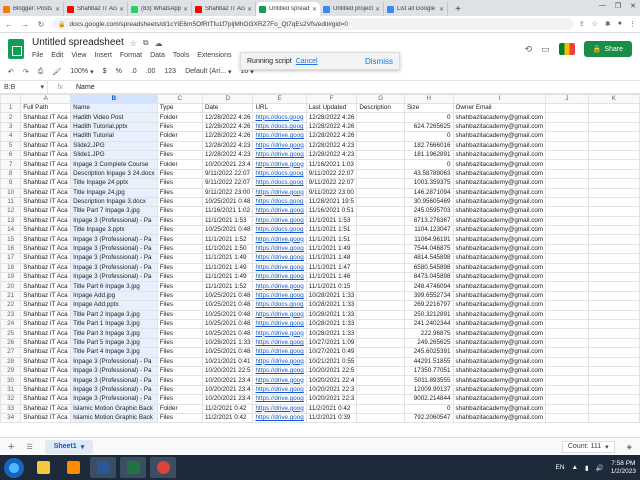 The height and width of the screenshot is (480, 640). I want to click on column-header-h: H, so click(428, 99).